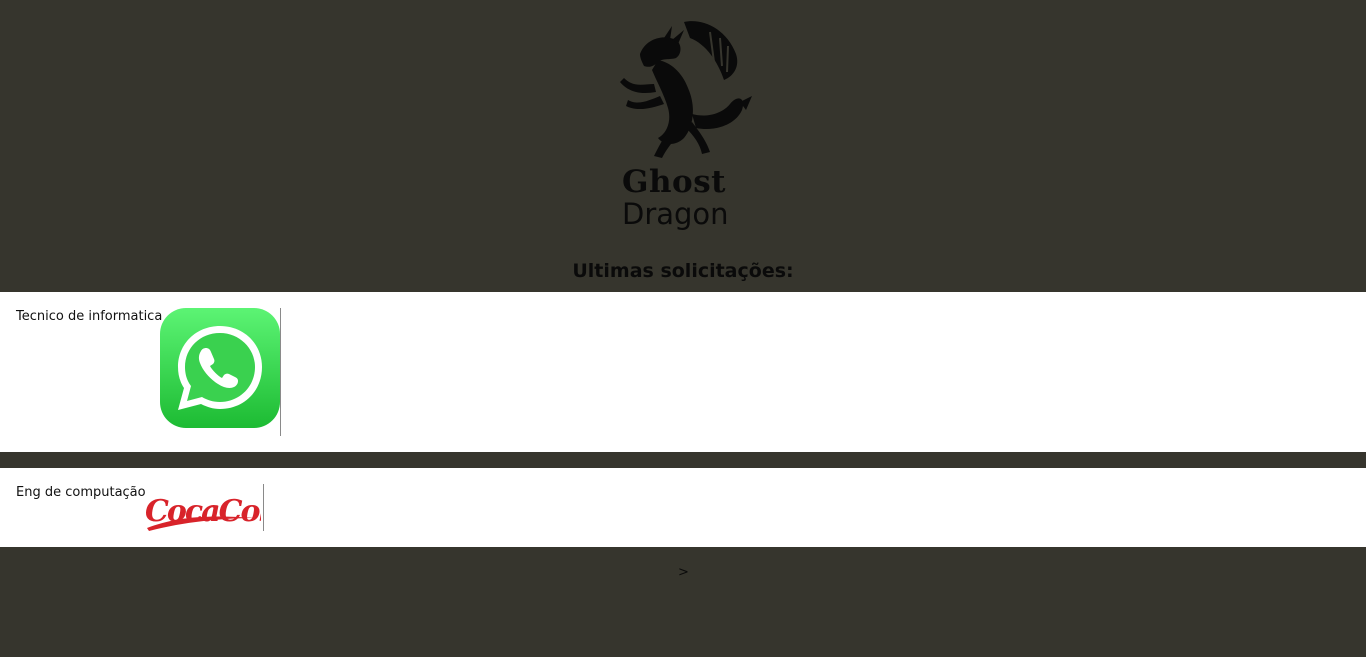 This screenshot has height=657, width=1366. What do you see at coordinates (675, 214) in the screenshot?
I see `brand-name-line2: Dragon` at bounding box center [675, 214].